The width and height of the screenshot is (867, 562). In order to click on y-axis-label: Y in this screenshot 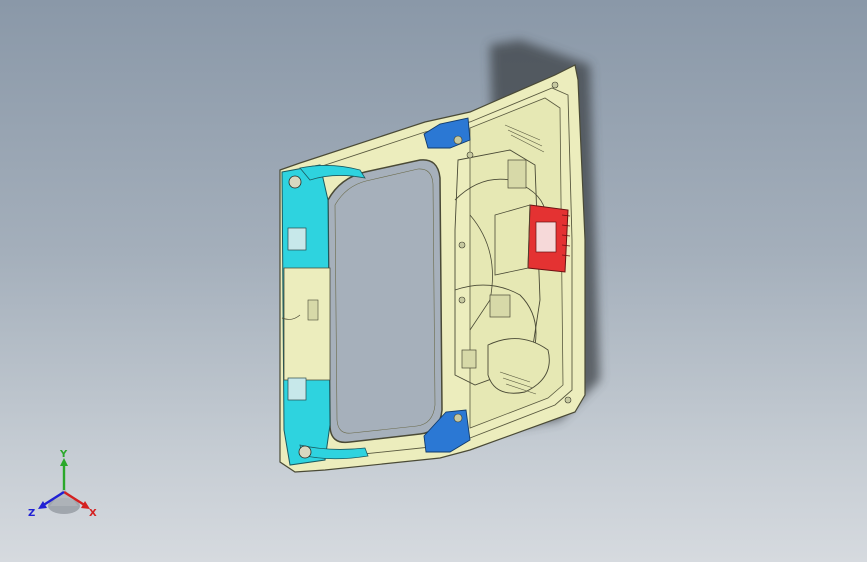, I will do `click(63, 454)`.